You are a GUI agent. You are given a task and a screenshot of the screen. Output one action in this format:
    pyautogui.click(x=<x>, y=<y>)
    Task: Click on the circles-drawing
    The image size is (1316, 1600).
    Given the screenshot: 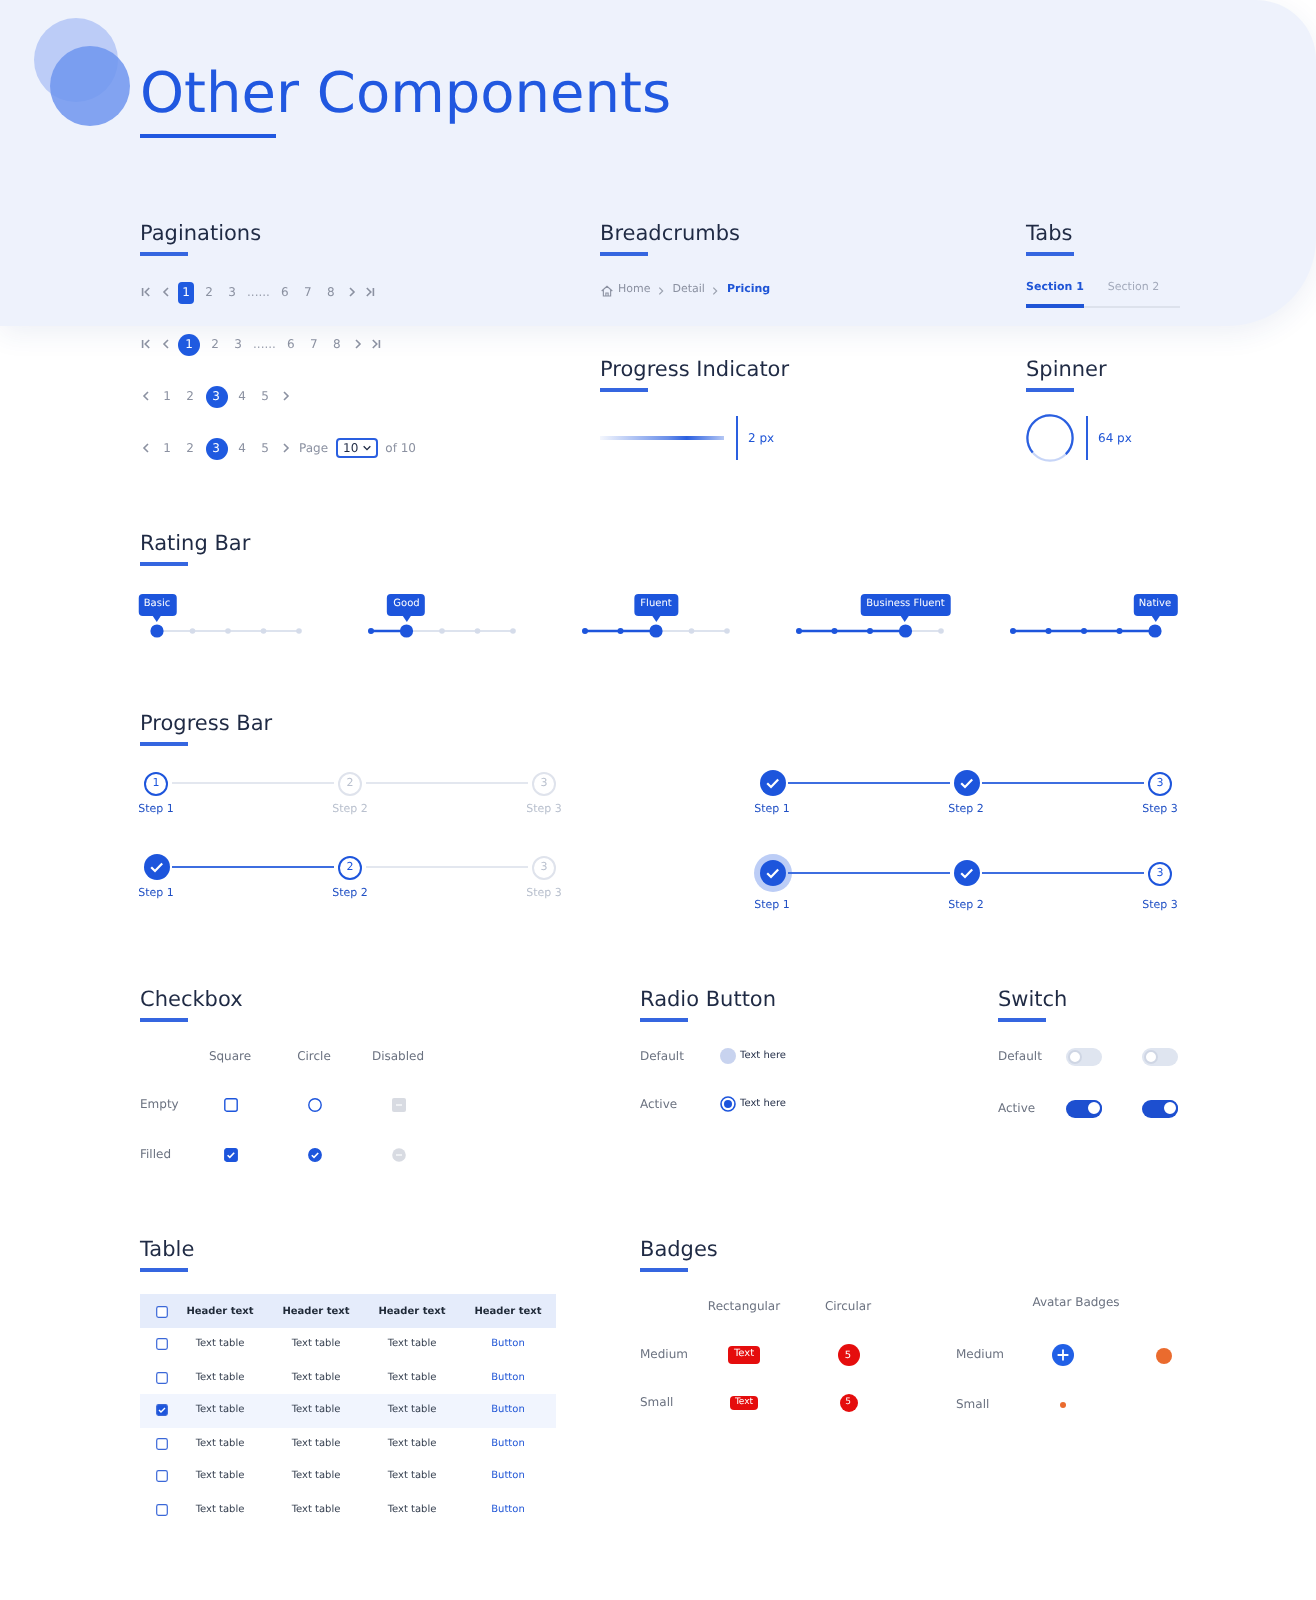 What is the action you would take?
    pyautogui.click(x=82, y=72)
    